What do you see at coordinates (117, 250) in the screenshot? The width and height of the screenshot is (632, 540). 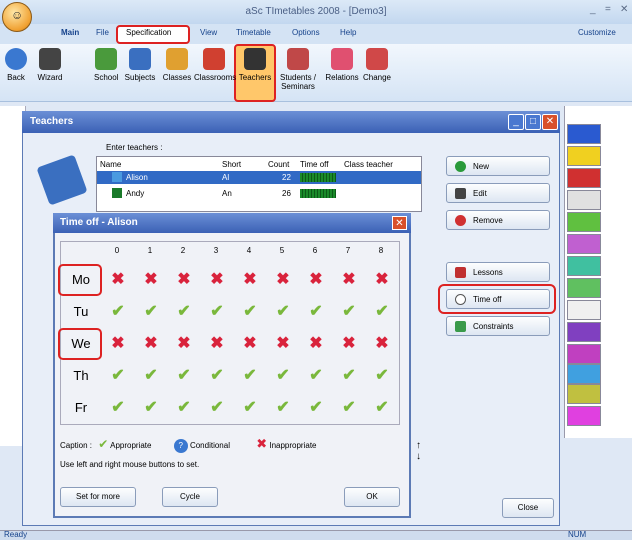 I see `period-header: 0` at bounding box center [117, 250].